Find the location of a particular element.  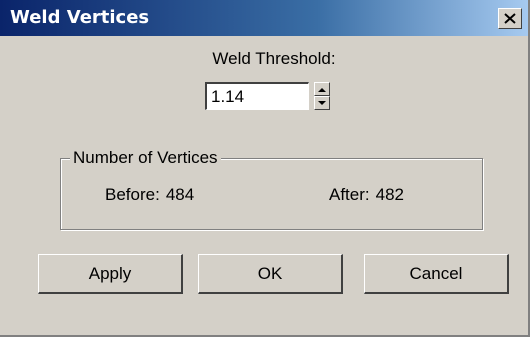

arrow-up-icon is located at coordinates (322, 89).